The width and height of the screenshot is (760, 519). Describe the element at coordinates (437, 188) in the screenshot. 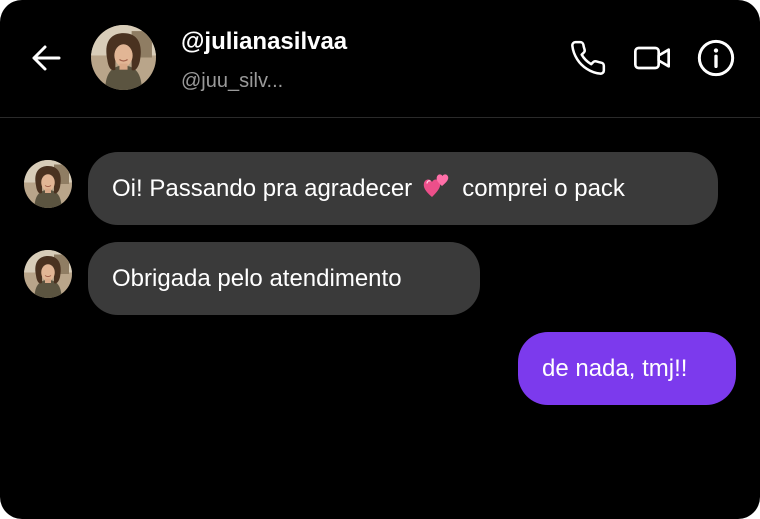

I see `two-hearts-emoji` at that location.